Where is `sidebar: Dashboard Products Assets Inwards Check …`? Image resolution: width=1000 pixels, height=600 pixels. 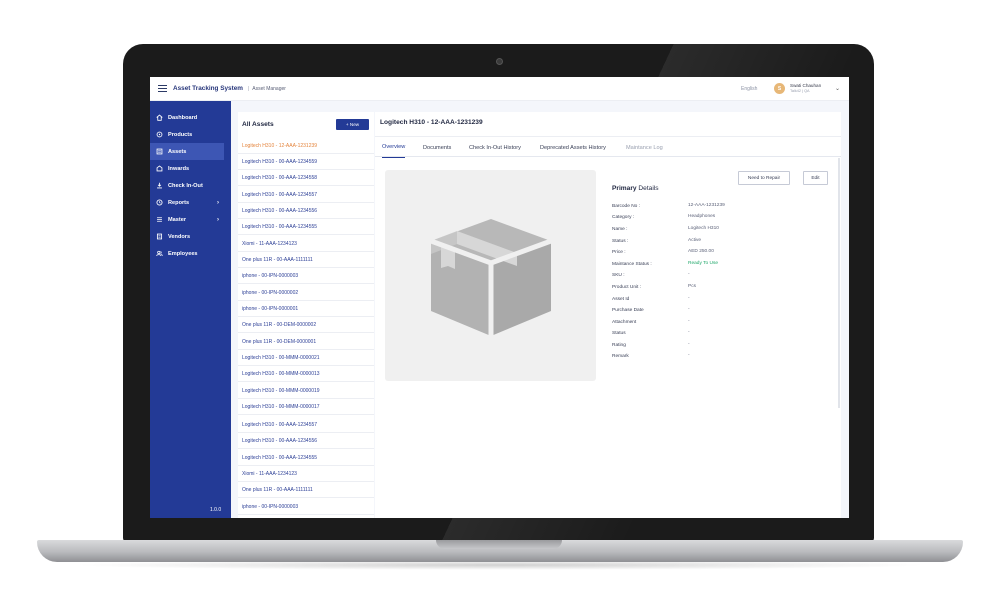 sidebar: Dashboard Products Assets Inwards Check … is located at coordinates (190, 309).